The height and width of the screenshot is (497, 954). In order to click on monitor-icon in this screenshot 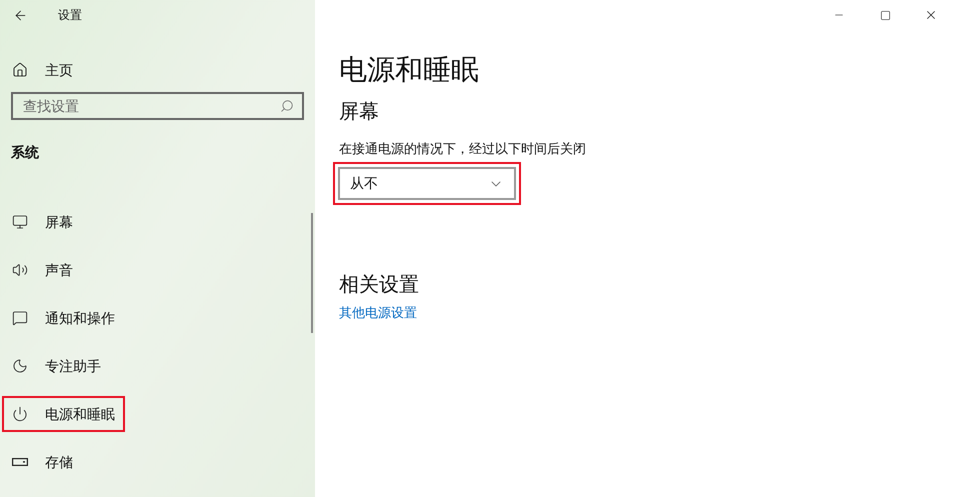, I will do `click(20, 222)`.